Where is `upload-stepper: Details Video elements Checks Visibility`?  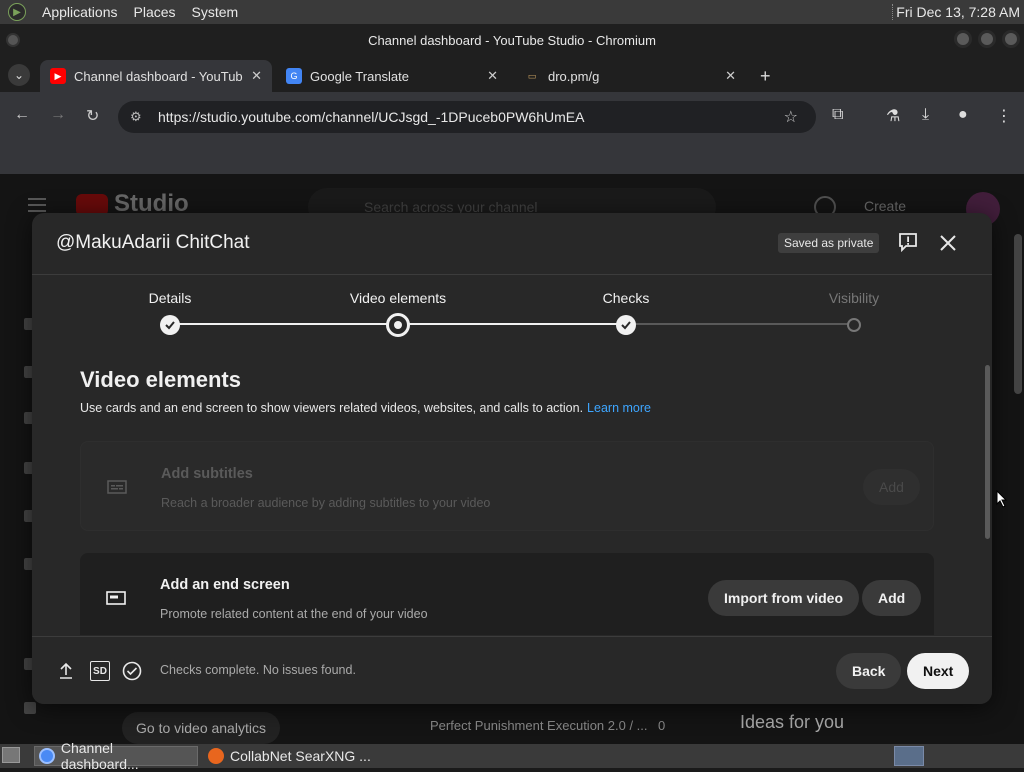 upload-stepper: Details Video elements Checks Visibility is located at coordinates (512, 315).